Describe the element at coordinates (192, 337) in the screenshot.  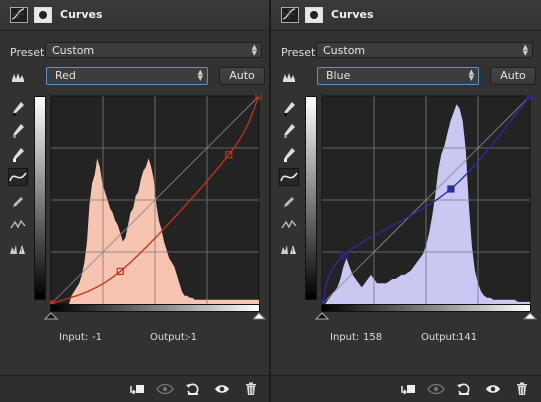
I see `output-value: -1` at that location.